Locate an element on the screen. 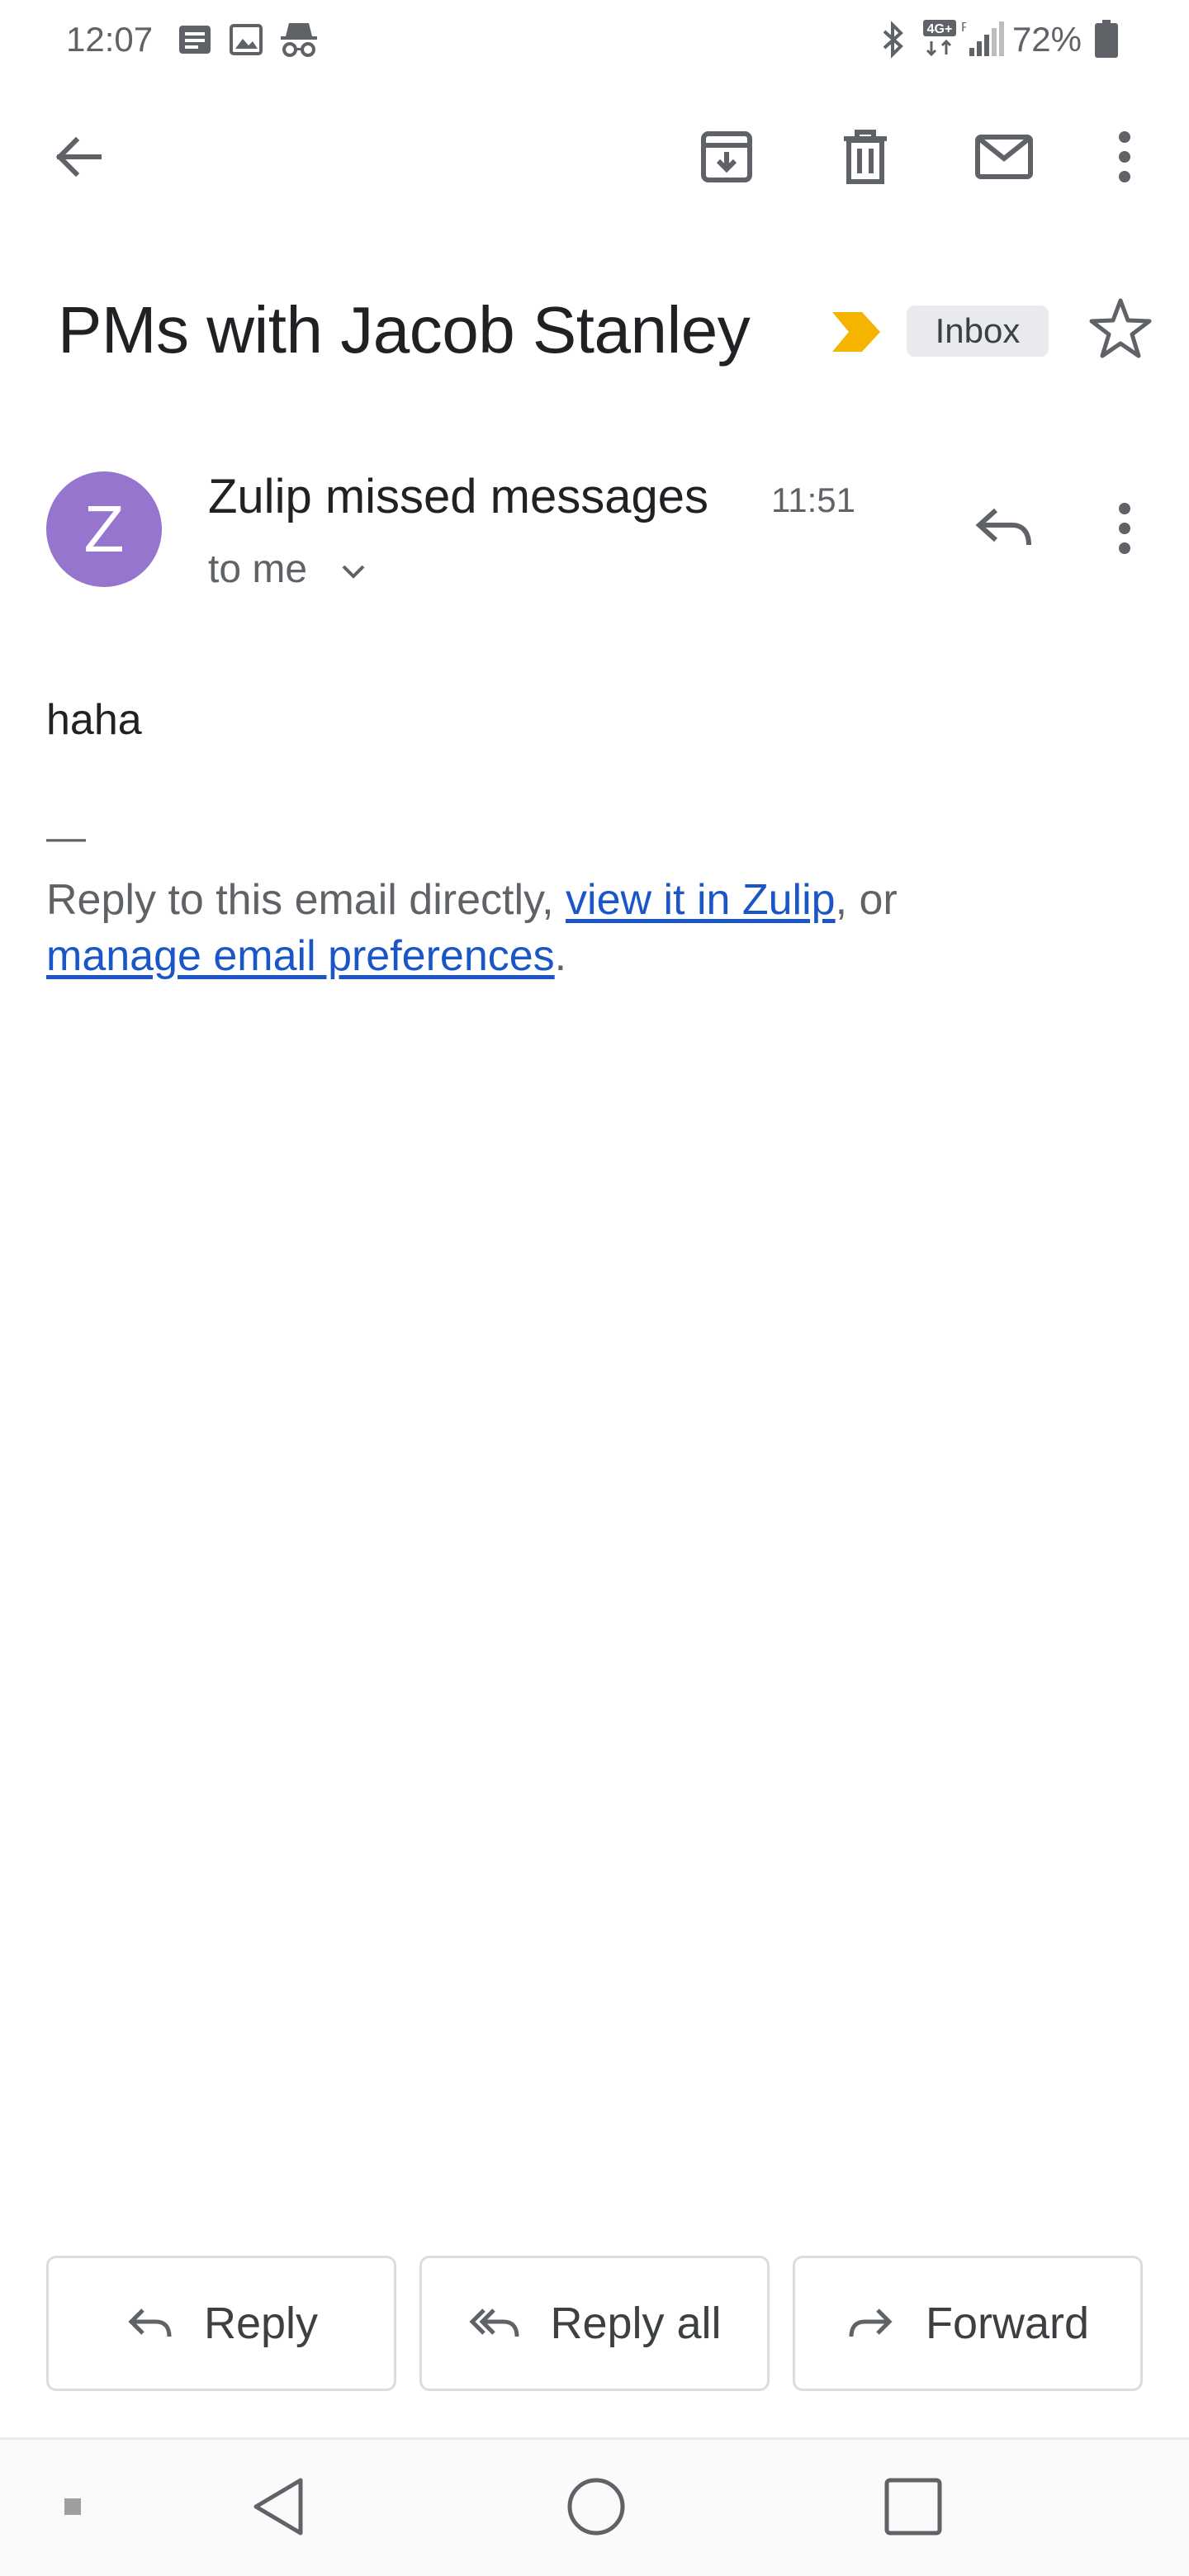  svg-text: R is located at coordinates (963, 28).